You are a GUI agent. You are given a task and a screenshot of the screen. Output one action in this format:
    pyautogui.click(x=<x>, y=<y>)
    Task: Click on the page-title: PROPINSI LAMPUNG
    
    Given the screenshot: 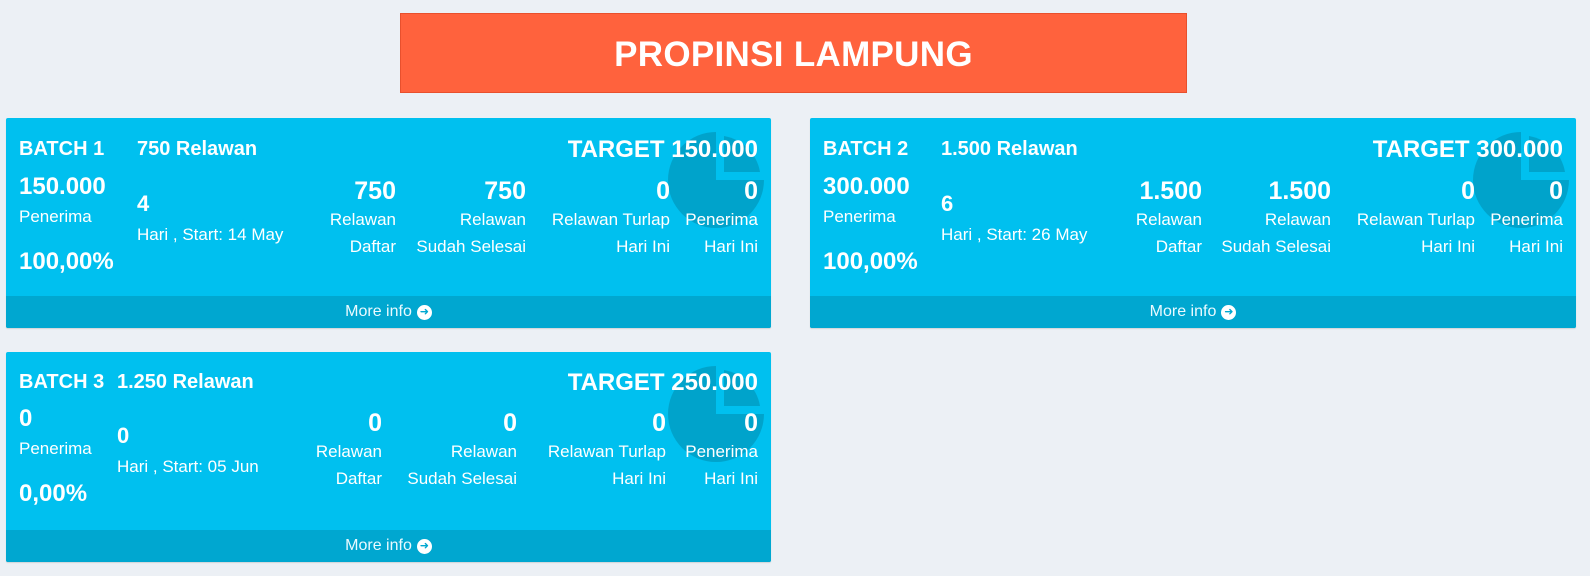 What is the action you would take?
    pyautogui.click(x=793, y=54)
    